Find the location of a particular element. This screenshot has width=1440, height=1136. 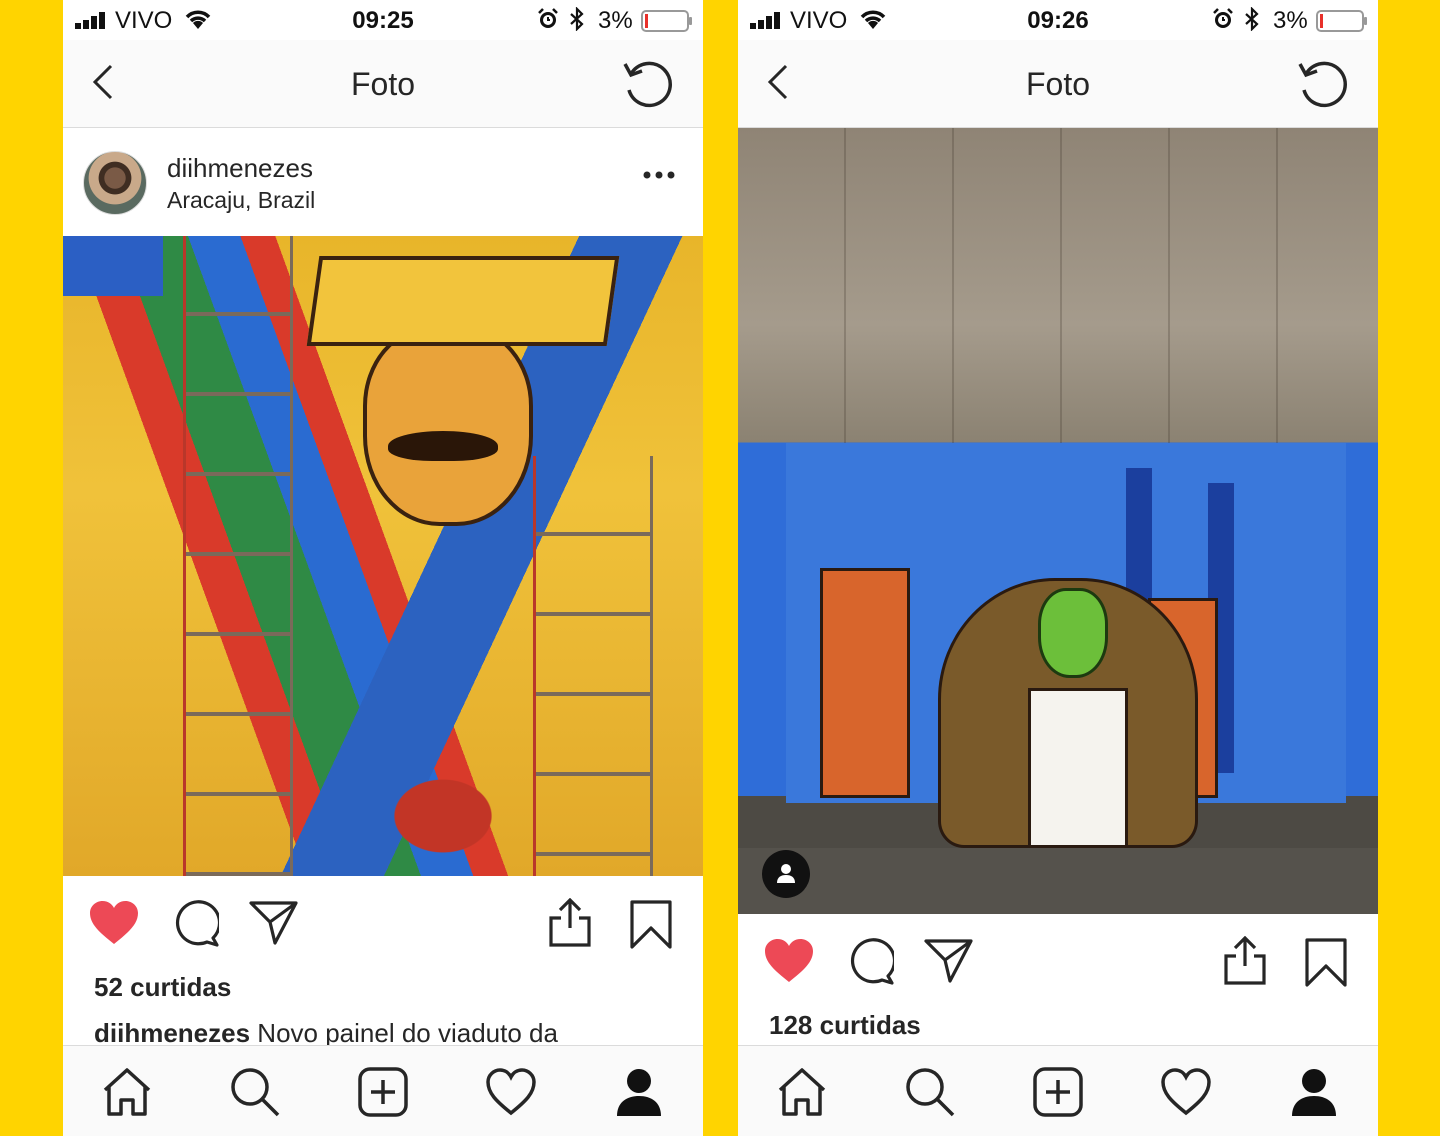

ground is located at coordinates (1058, 881).